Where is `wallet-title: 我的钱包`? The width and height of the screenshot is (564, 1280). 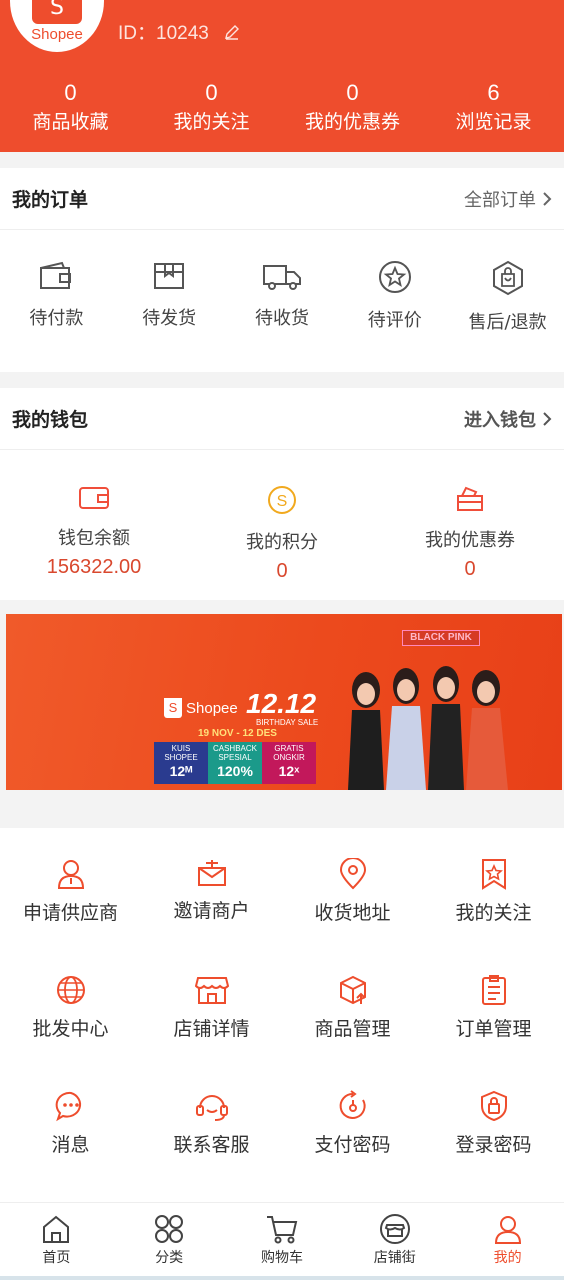 wallet-title: 我的钱包 is located at coordinates (50, 420).